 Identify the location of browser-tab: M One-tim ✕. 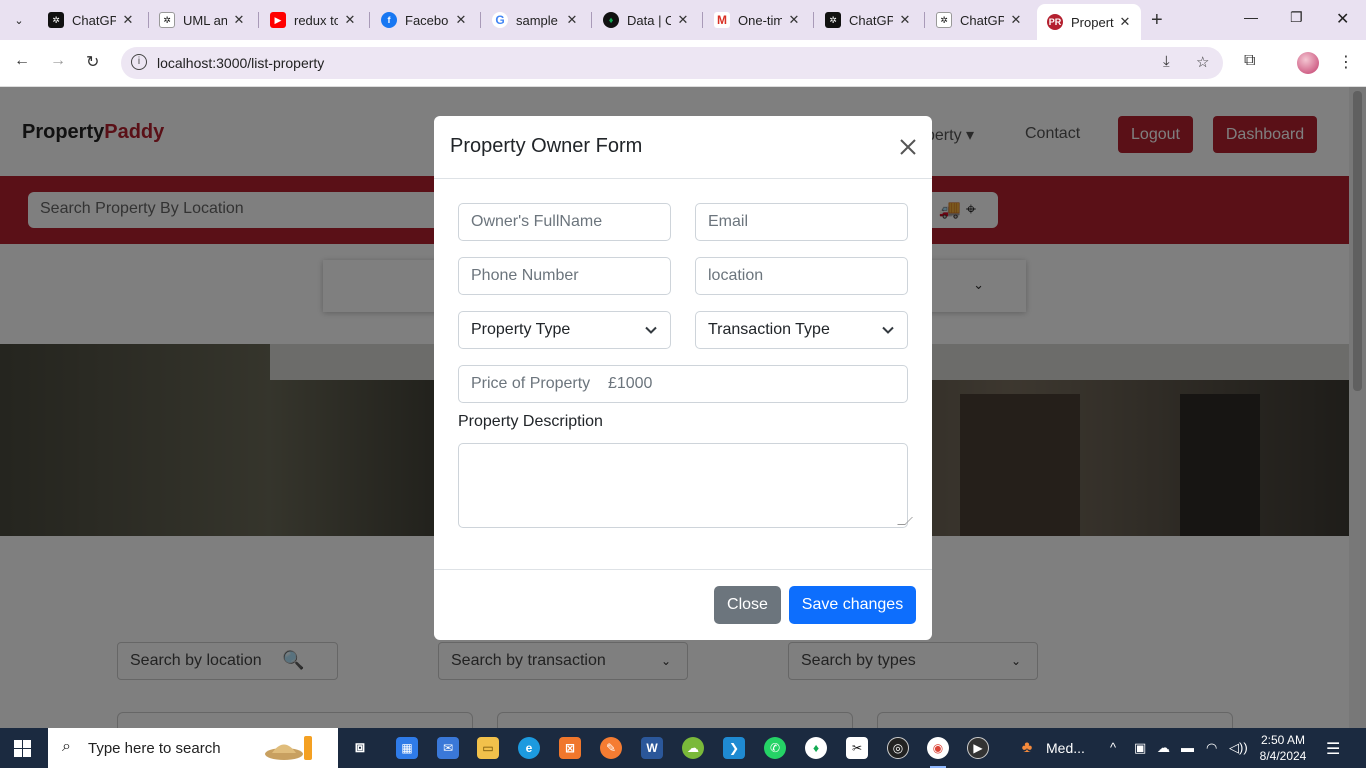
(758, 20).